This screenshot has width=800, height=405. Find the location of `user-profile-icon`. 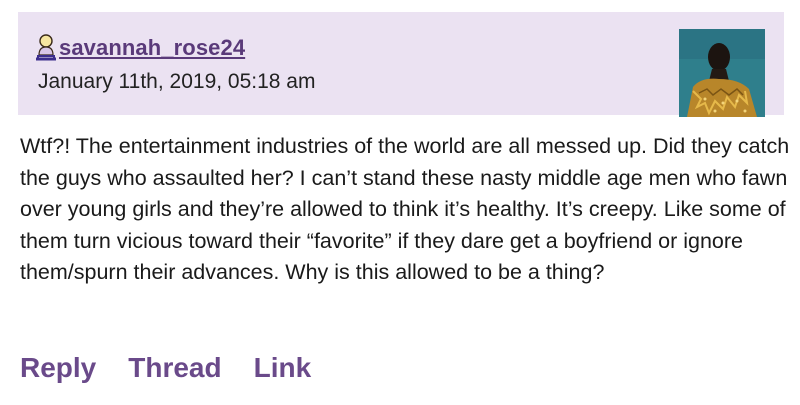

user-profile-icon is located at coordinates (46, 47).